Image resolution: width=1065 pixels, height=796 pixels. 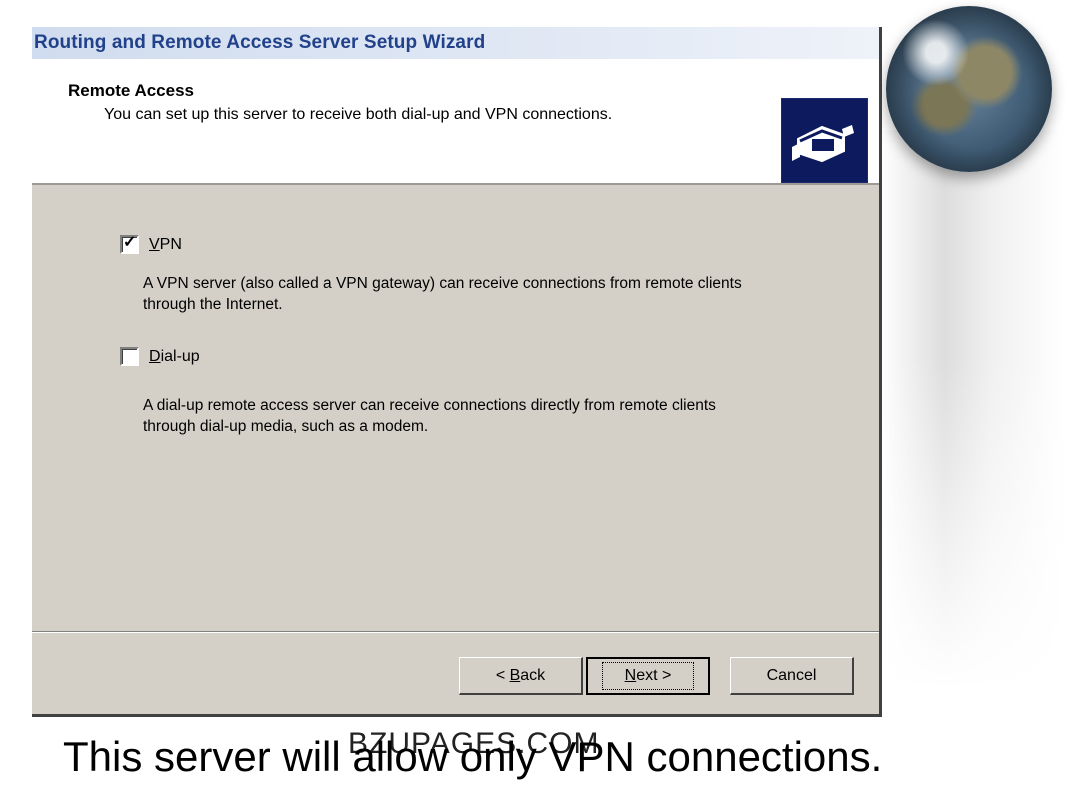 I want to click on back-rest: ack, so click(x=533, y=675).